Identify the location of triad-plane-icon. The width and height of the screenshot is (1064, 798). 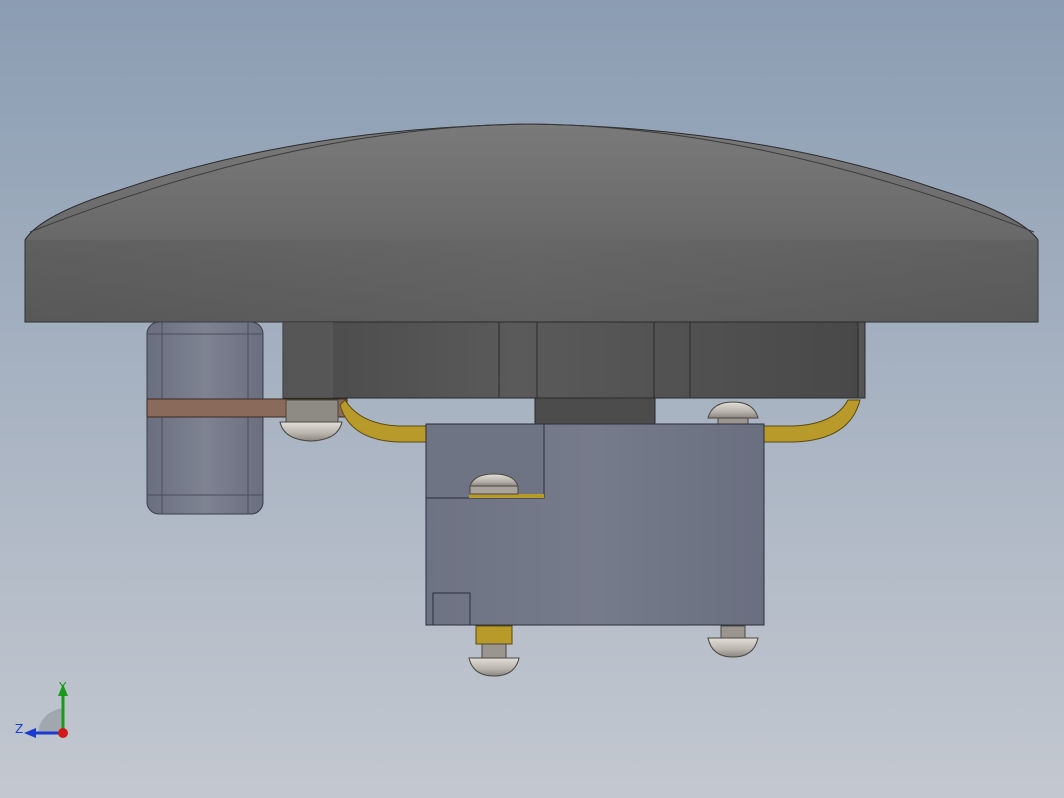
(50, 720).